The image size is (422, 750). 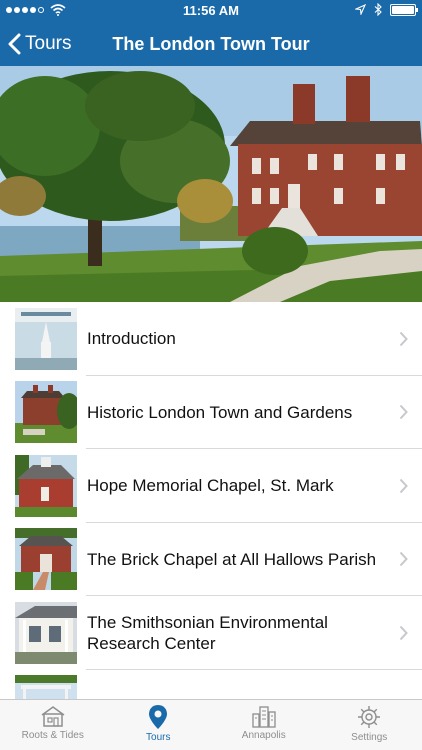 What do you see at coordinates (46, 485) in the screenshot?
I see `red-chapel-thumbnail` at bounding box center [46, 485].